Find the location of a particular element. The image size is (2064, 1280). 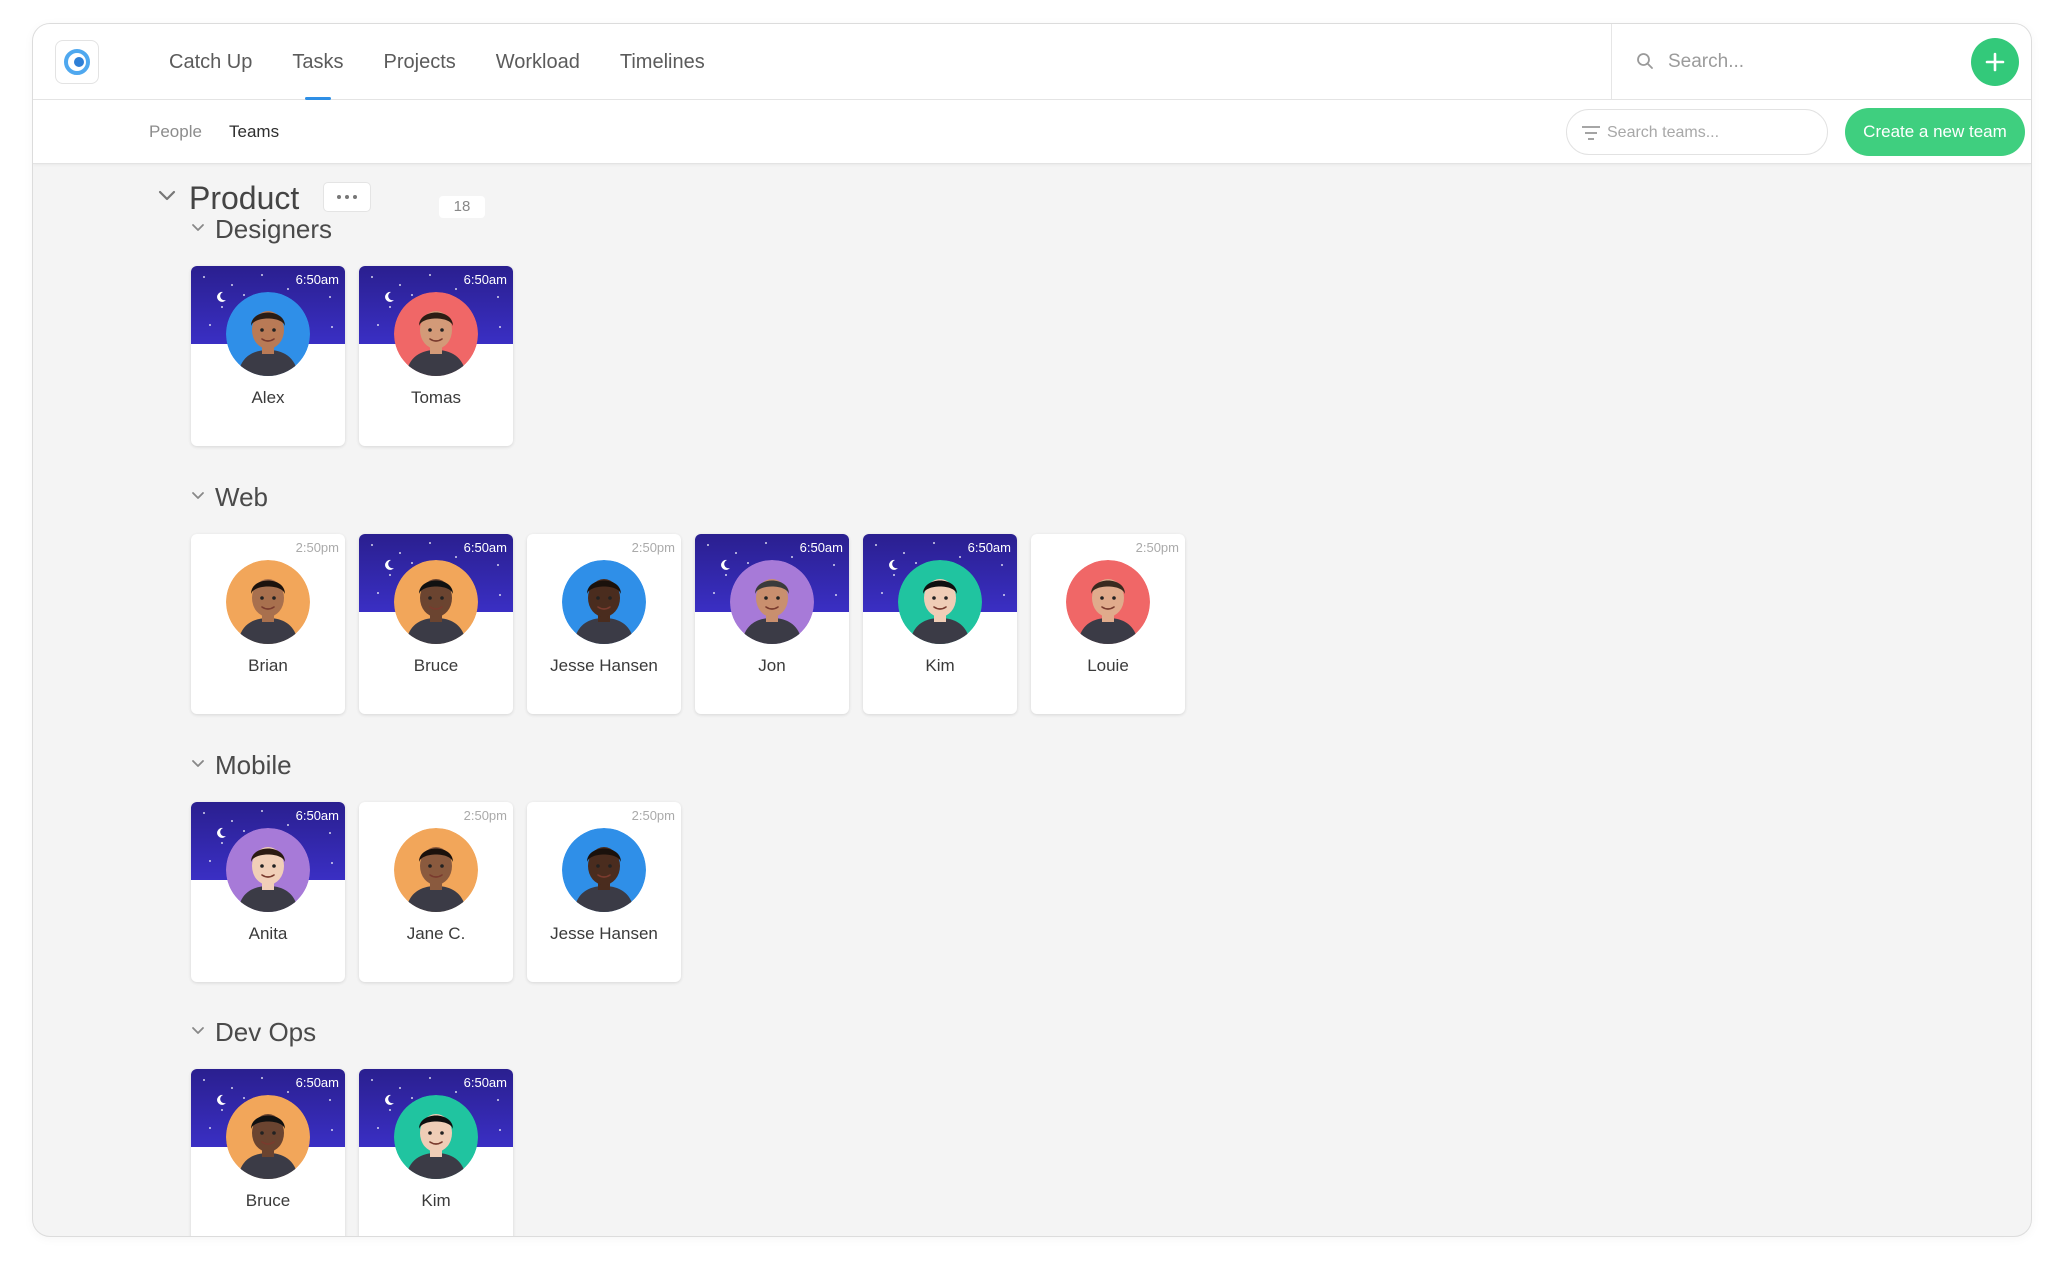

nav-catch-up: Catch Up is located at coordinates (210, 62).